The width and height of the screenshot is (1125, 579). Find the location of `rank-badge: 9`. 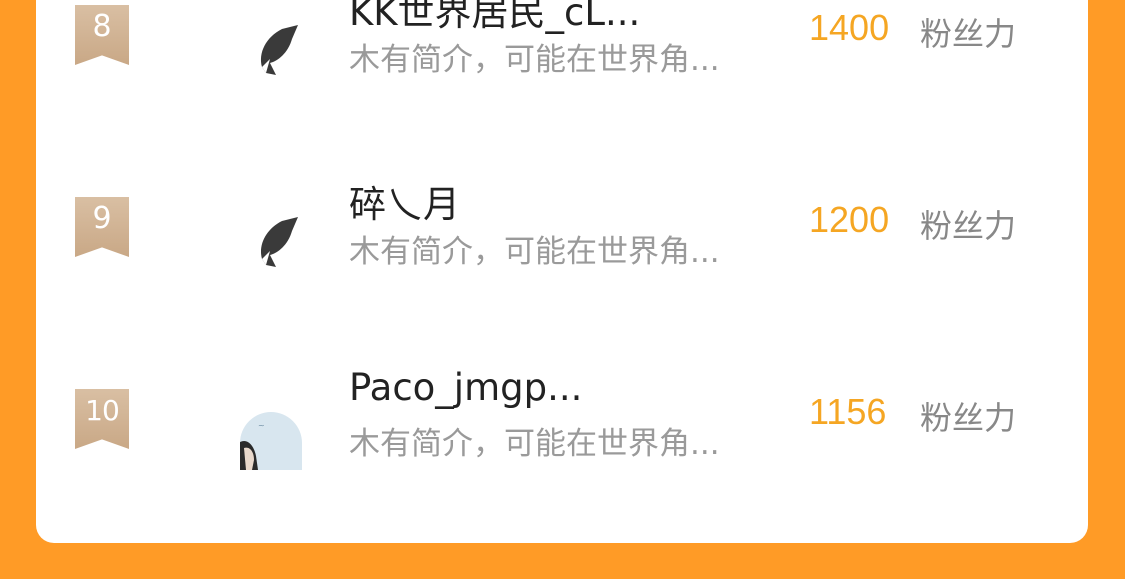

rank-badge: 9 is located at coordinates (102, 227).